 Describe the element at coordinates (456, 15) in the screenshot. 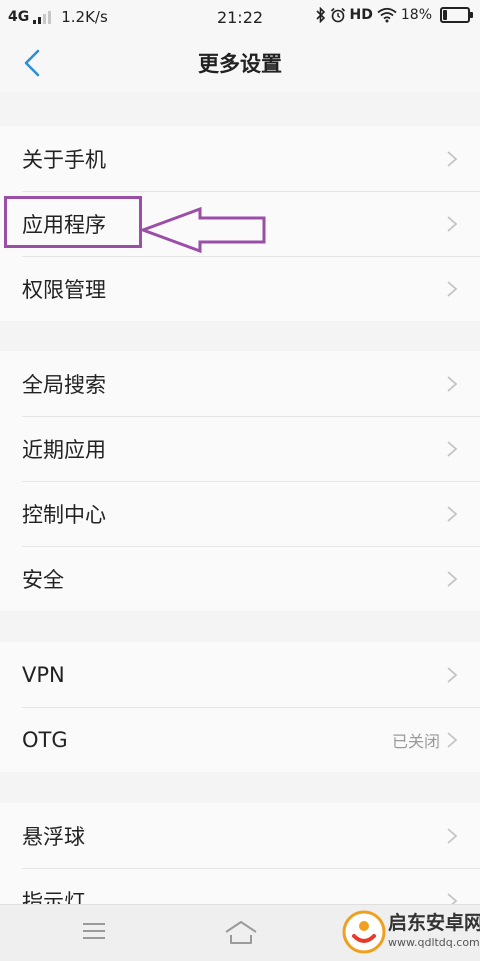

I see `battery-icon` at that location.